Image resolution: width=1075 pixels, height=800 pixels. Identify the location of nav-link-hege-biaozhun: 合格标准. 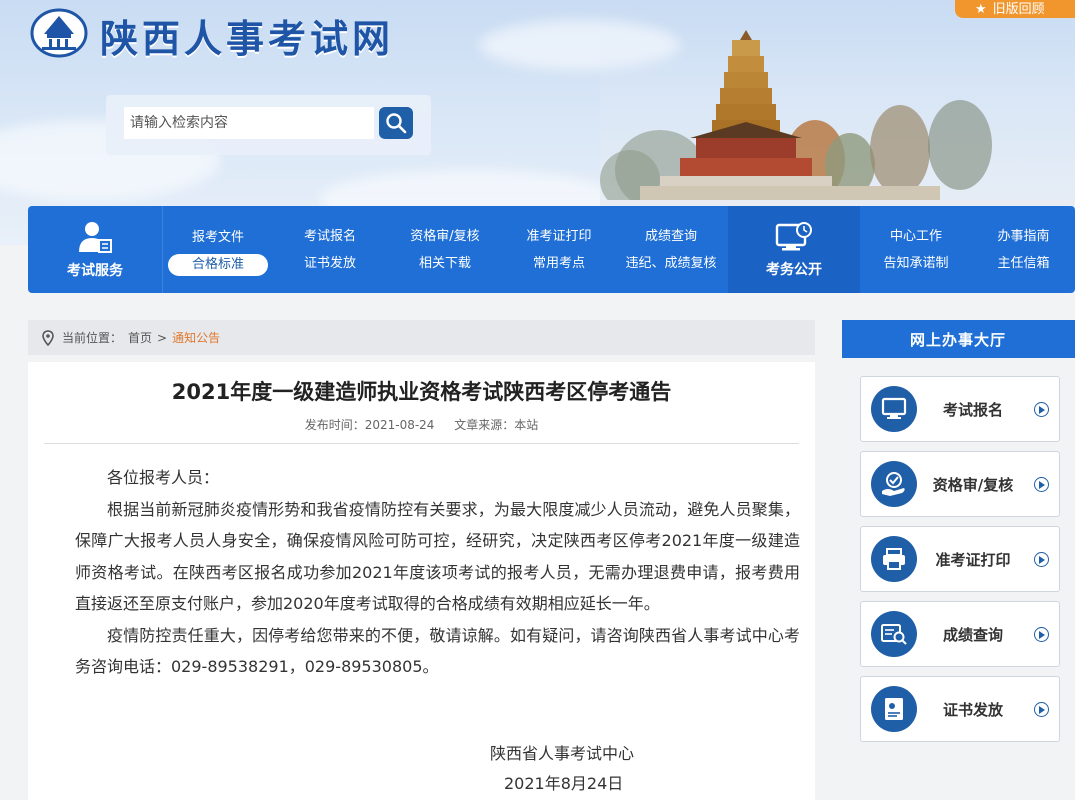
(217, 264).